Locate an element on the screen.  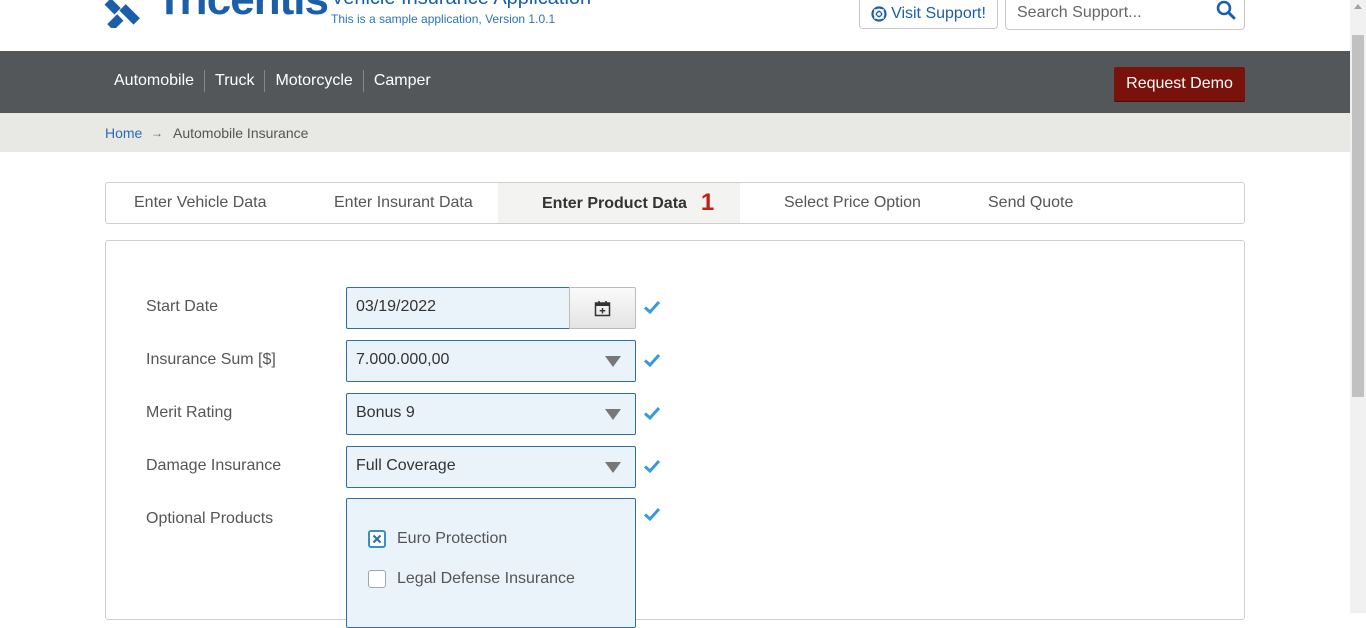
checkbox-x-icon is located at coordinates (377, 539).